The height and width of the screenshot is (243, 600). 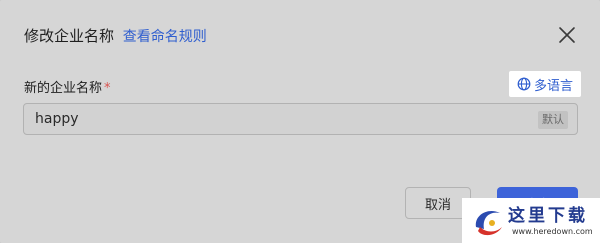 I want to click on field-label: 新的企业名称 *, so click(x=67, y=86).